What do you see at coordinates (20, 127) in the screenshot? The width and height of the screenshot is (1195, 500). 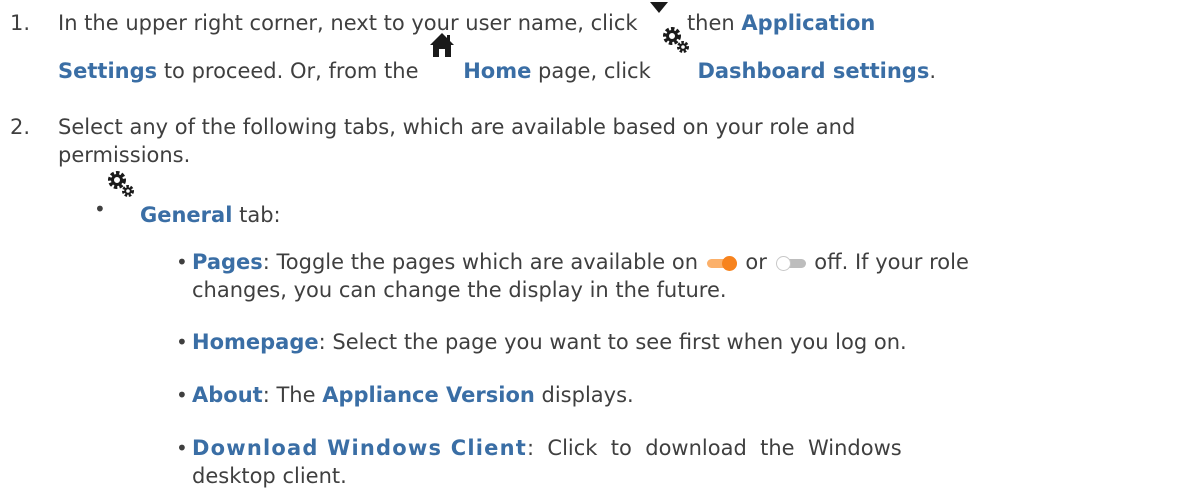 I see `step-number-2: 2.` at bounding box center [20, 127].